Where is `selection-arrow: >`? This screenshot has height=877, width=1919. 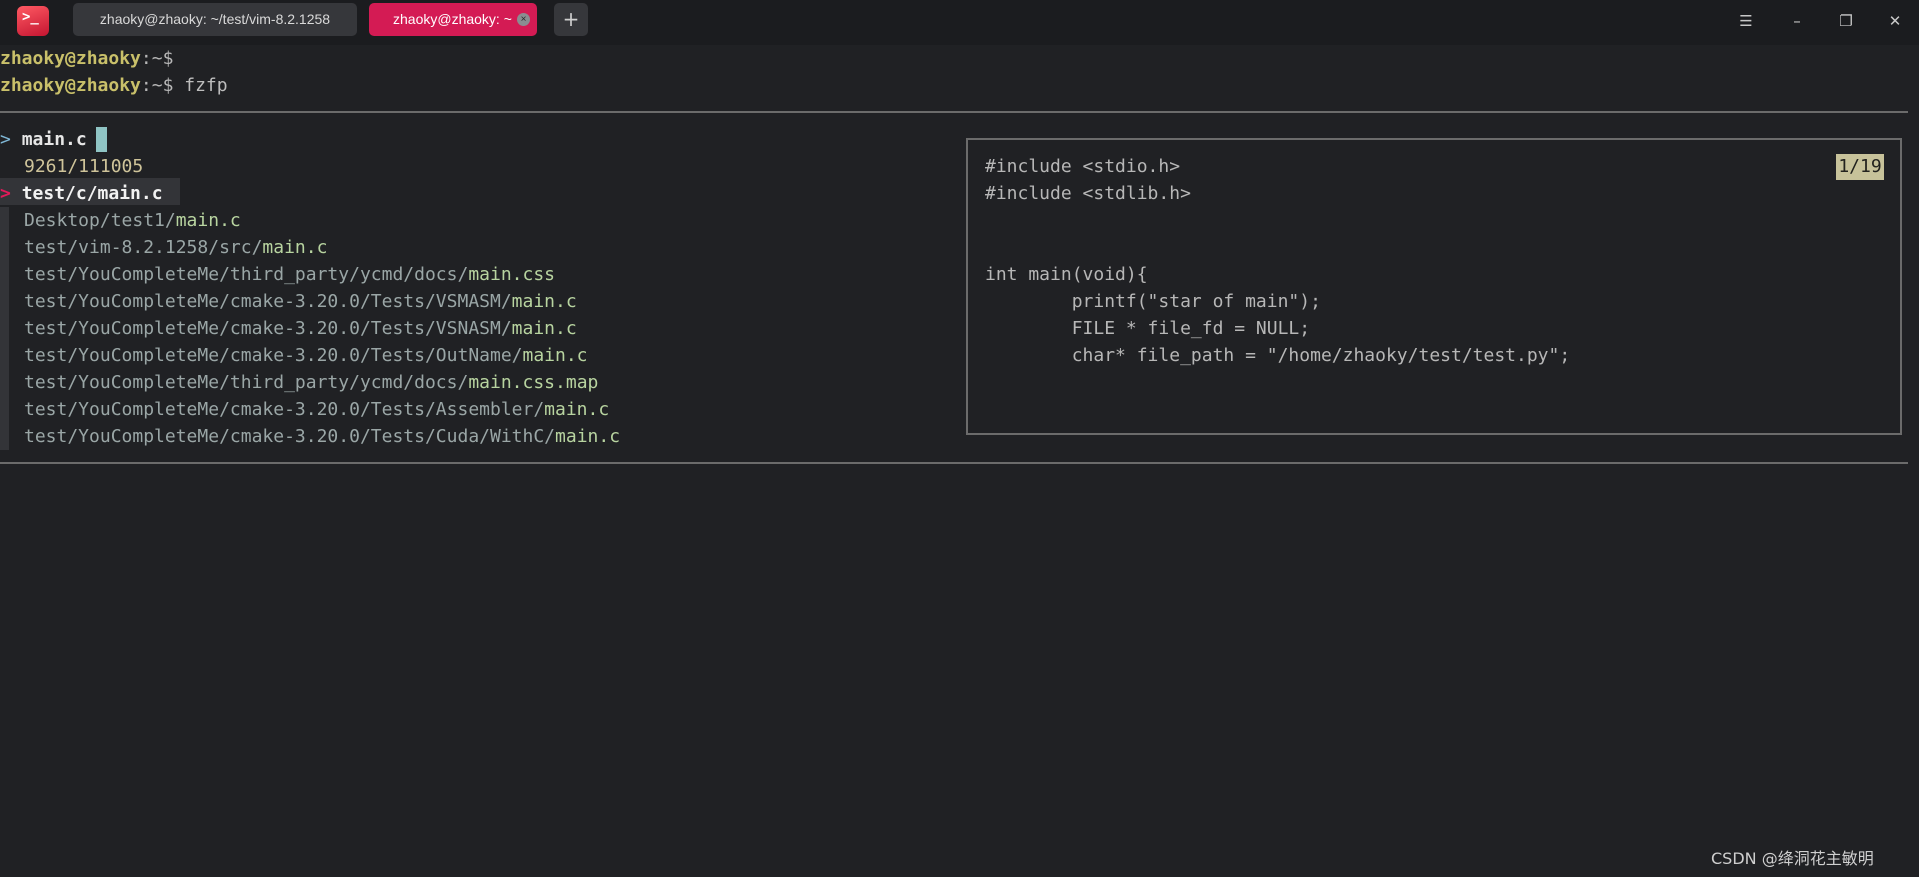
selection-arrow: > is located at coordinates (5, 193).